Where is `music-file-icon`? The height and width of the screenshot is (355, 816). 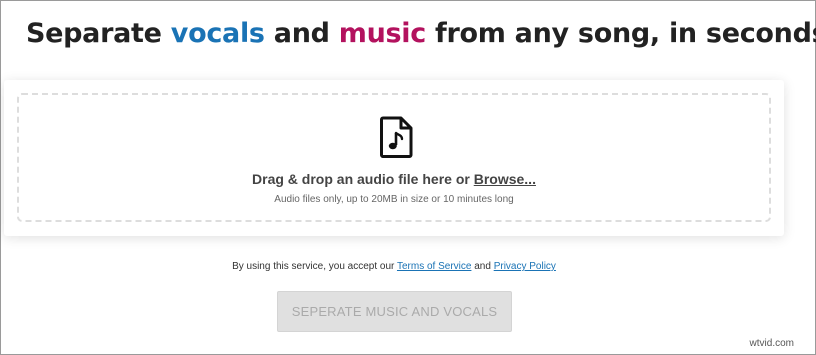 music-file-icon is located at coordinates (396, 137).